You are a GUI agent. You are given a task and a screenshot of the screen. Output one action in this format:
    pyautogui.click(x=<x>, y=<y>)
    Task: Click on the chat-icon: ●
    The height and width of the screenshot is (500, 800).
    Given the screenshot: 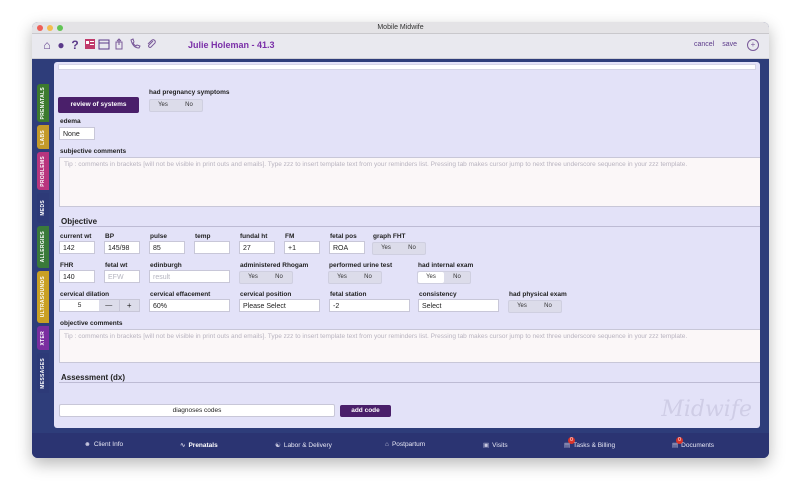 What is the action you would take?
    pyautogui.click(x=61, y=45)
    